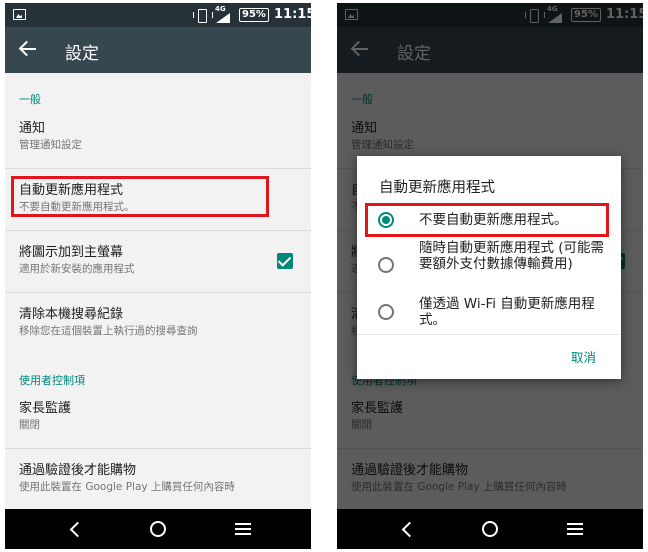 The width and height of the screenshot is (648, 552). What do you see at coordinates (32, 128) in the screenshot?
I see `setting-title: 通知` at bounding box center [32, 128].